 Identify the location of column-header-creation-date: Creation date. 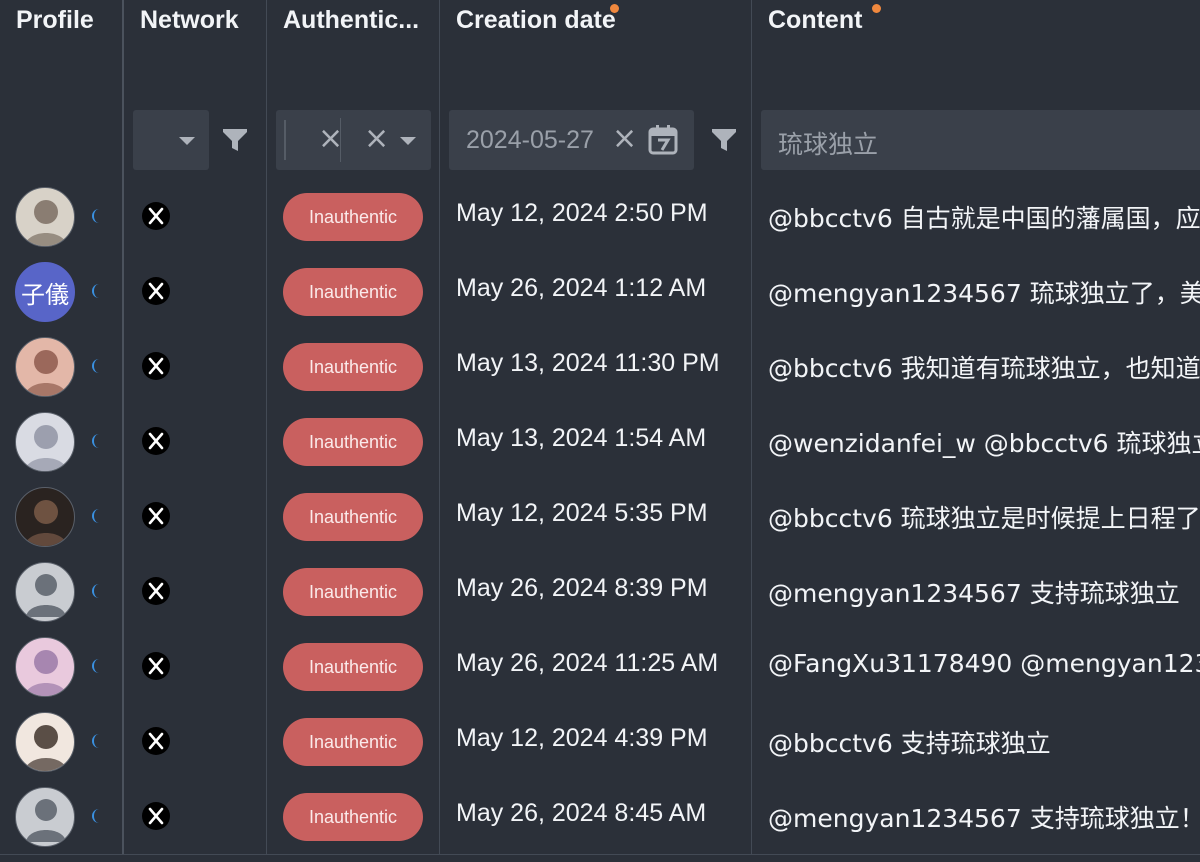
(596, 50).